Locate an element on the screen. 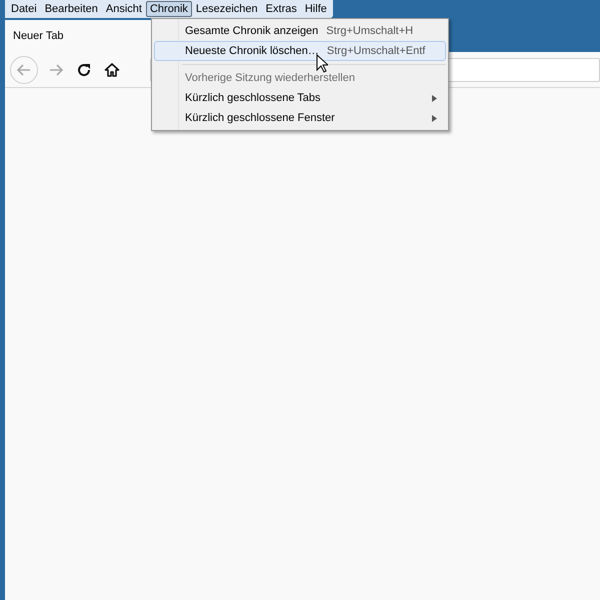 The width and height of the screenshot is (600, 600). menu-item: Kürzlich geschlossene Tabs is located at coordinates (300, 98).